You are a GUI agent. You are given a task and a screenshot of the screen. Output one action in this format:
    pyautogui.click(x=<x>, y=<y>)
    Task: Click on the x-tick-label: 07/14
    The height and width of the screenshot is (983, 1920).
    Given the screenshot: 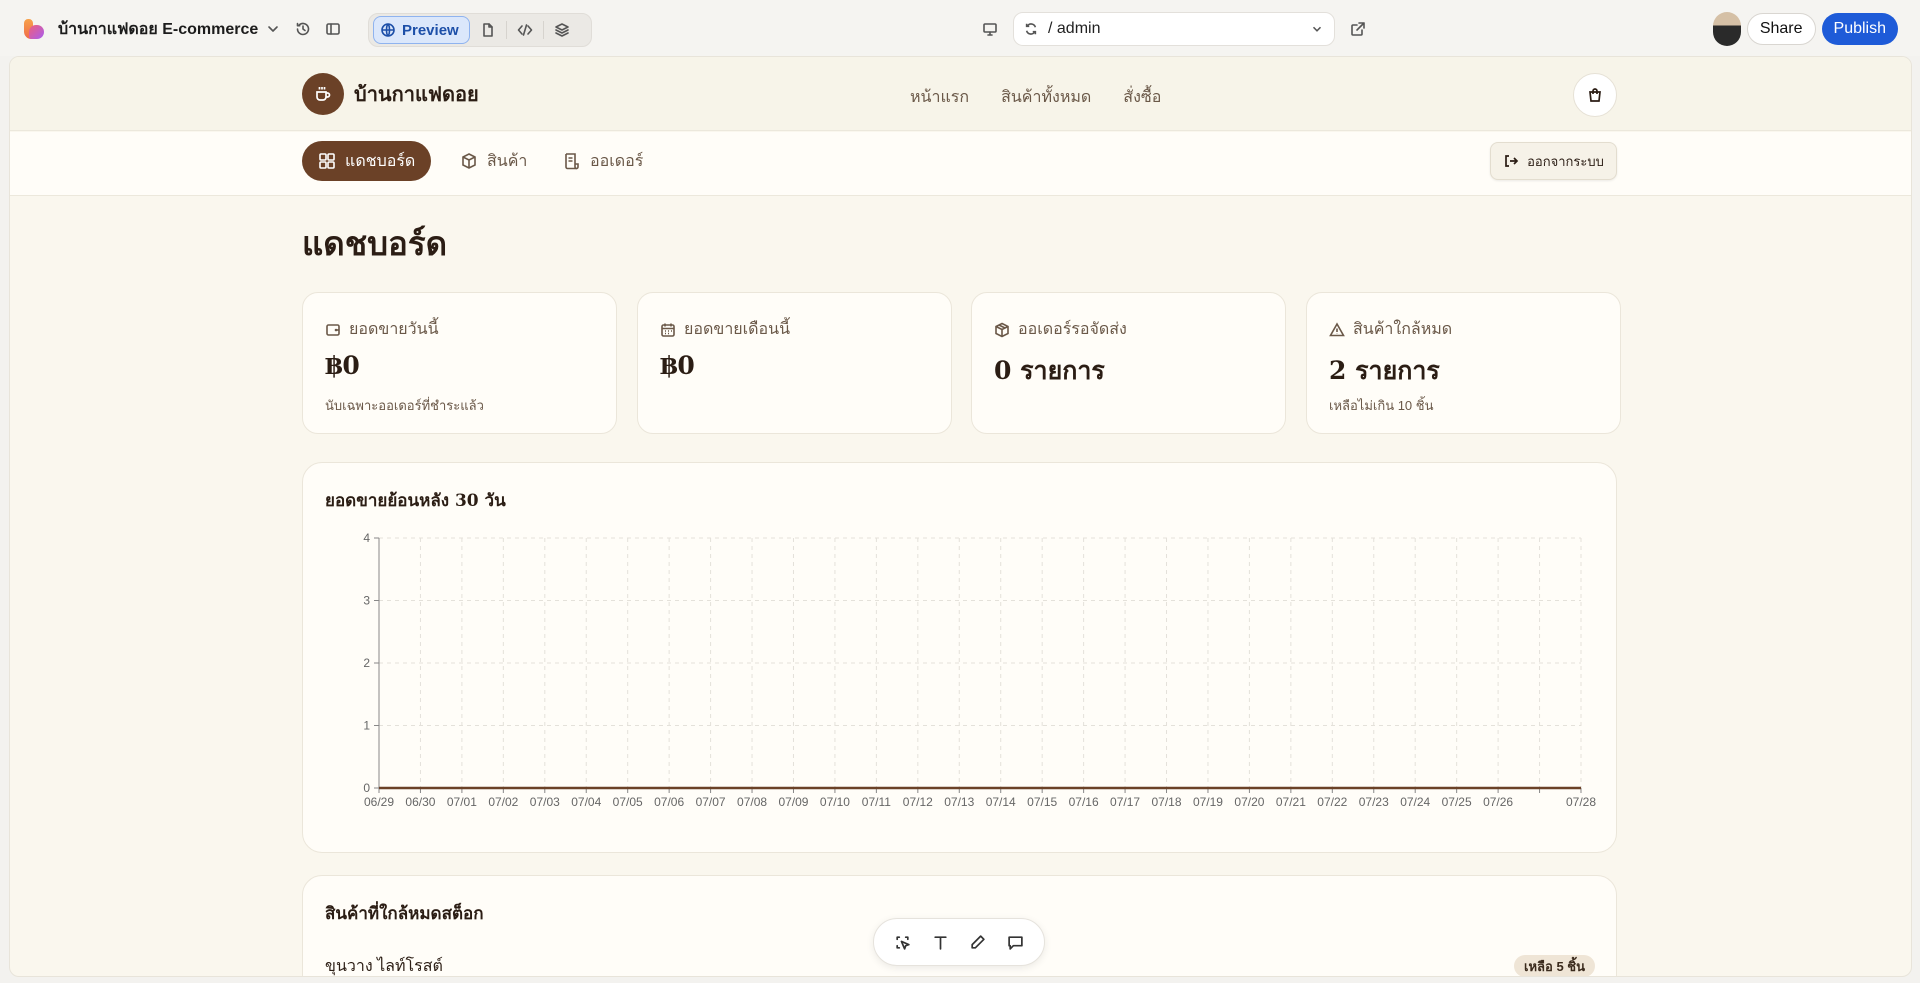 What is the action you would take?
    pyautogui.click(x=1001, y=802)
    